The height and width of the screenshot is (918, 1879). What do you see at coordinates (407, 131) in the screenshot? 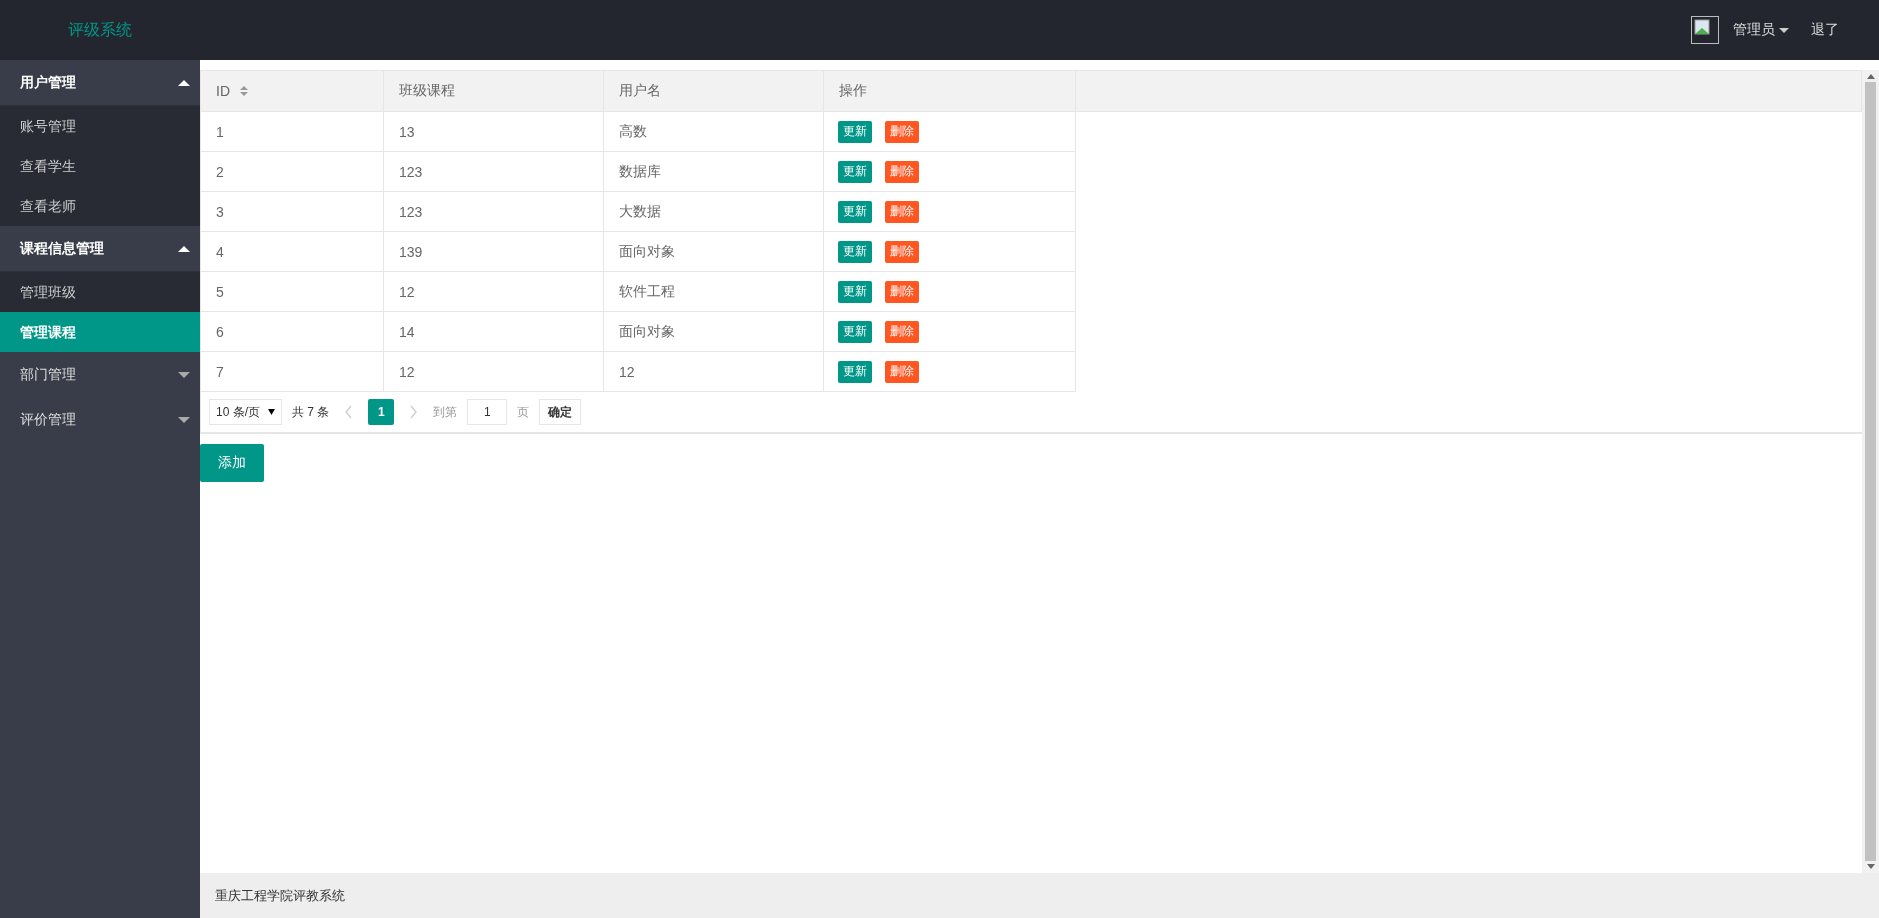
I see `table-cell: 13` at bounding box center [407, 131].